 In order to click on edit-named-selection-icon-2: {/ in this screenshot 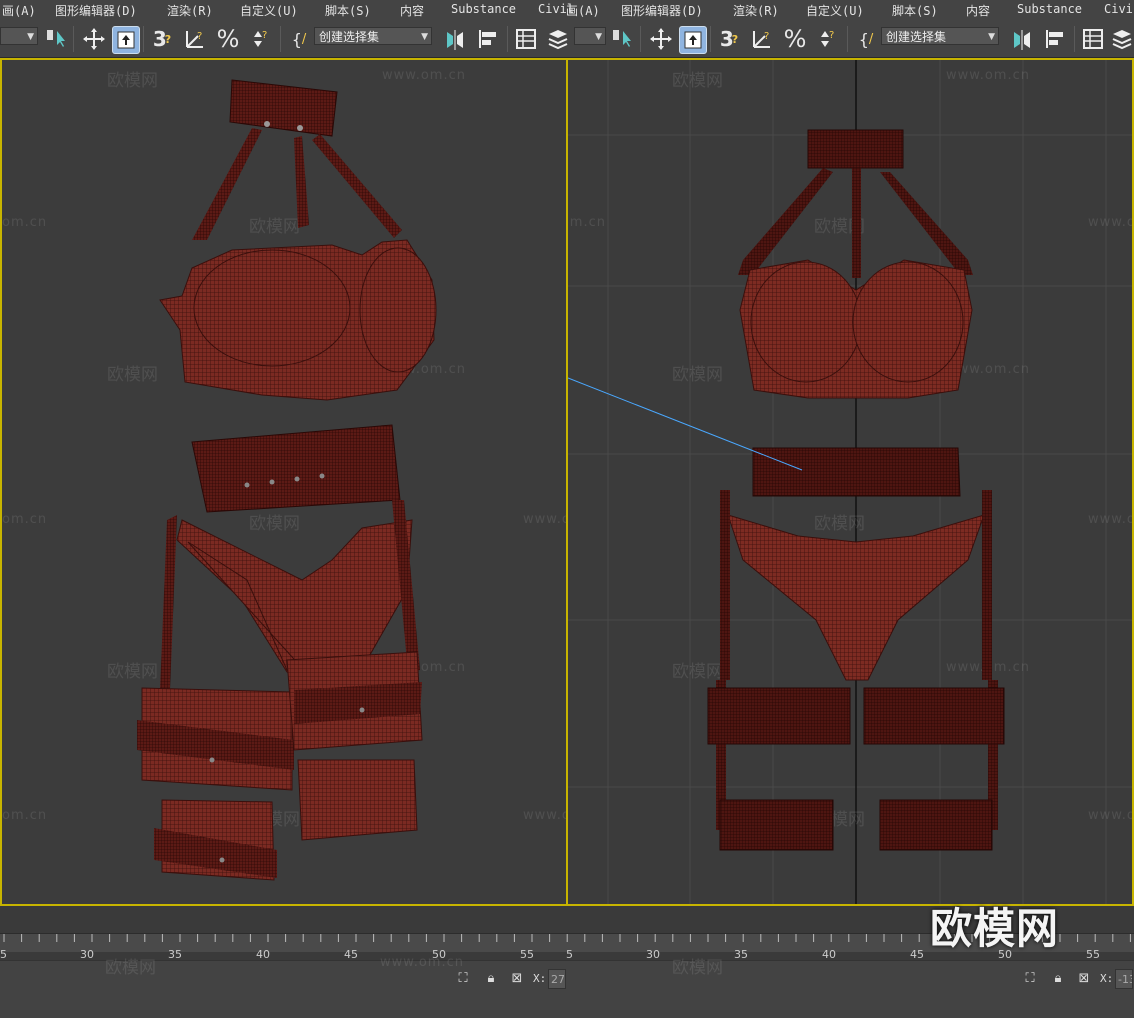, I will do `click(866, 39)`.